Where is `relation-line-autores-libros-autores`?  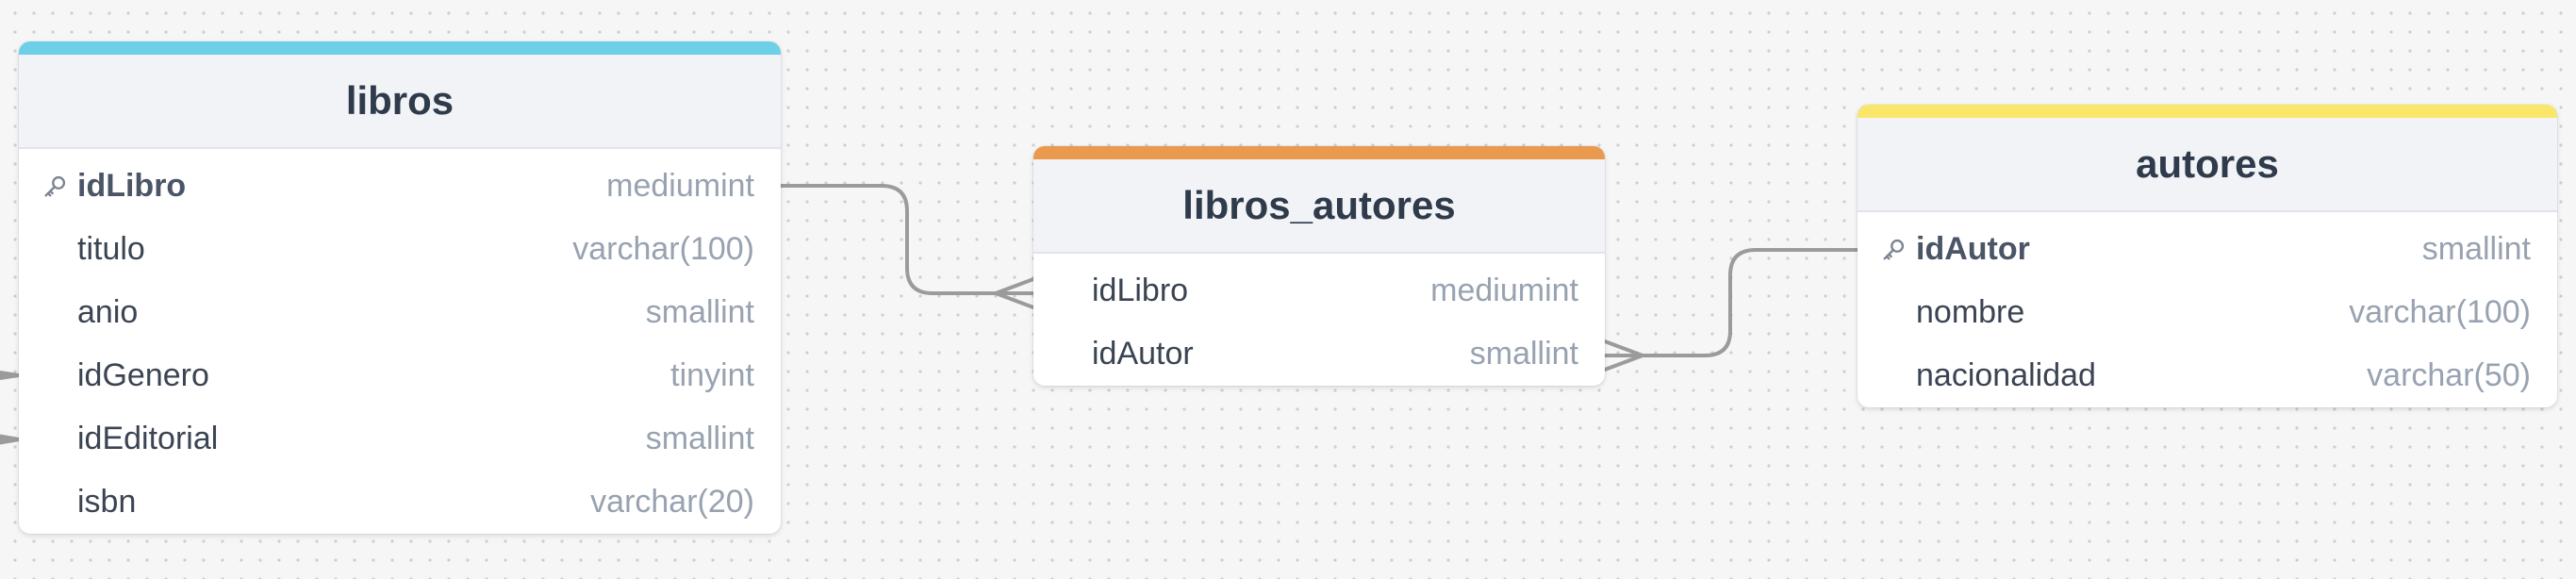
relation-line-autores-libros-autores is located at coordinates (1731, 302).